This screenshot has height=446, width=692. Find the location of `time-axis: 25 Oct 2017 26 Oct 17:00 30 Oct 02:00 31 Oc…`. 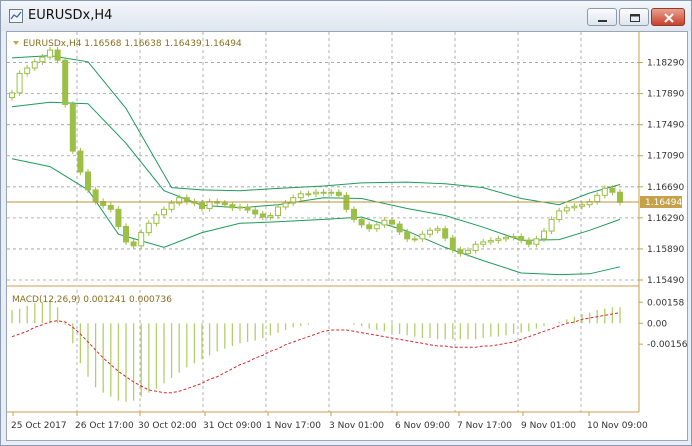

time-axis: 25 Oct 2017 26 Oct 17:00 30 Oct 02:00 31 Oc… is located at coordinates (329, 421).